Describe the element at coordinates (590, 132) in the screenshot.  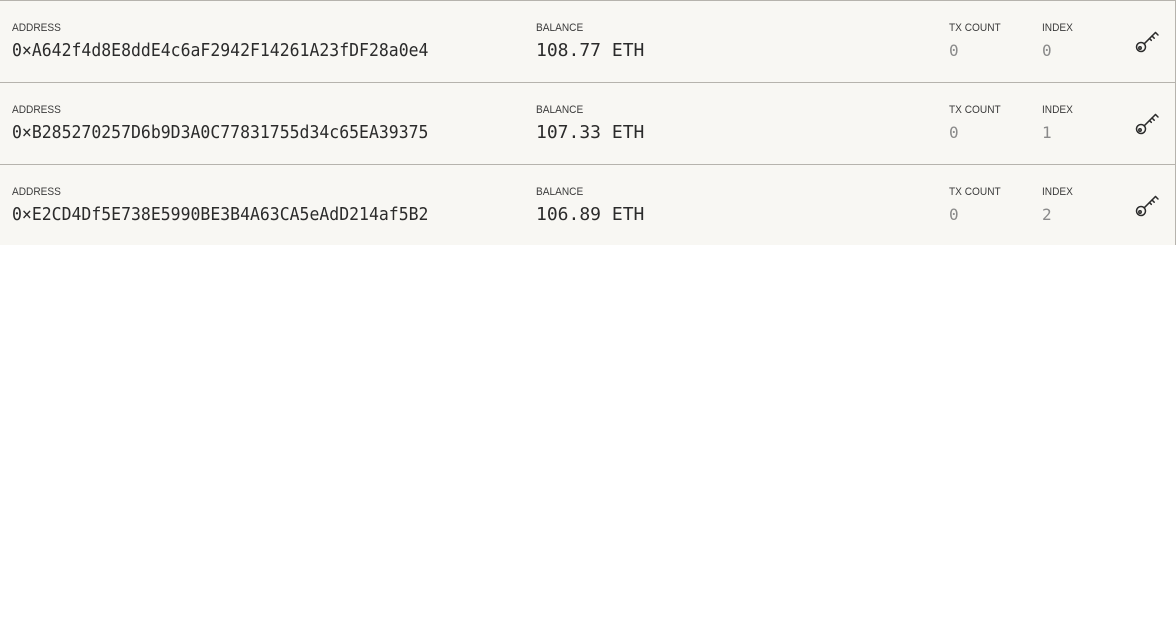
I see `balance-value: 107.33 ETH` at that location.